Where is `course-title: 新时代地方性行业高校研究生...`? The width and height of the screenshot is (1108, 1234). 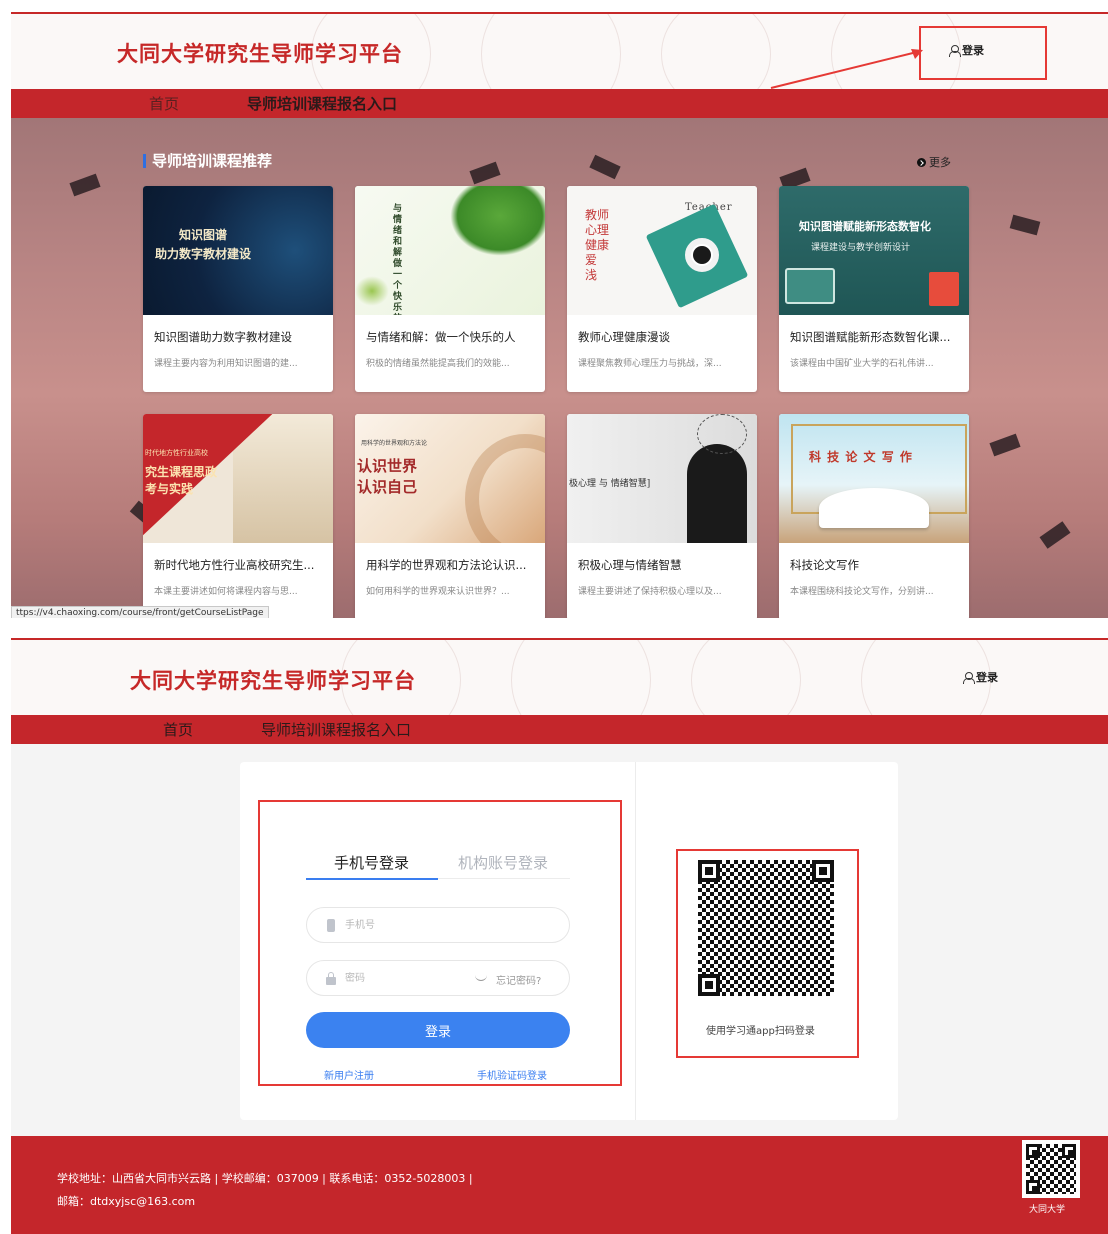
course-title: 新时代地方性行业高校研究生... is located at coordinates (234, 565).